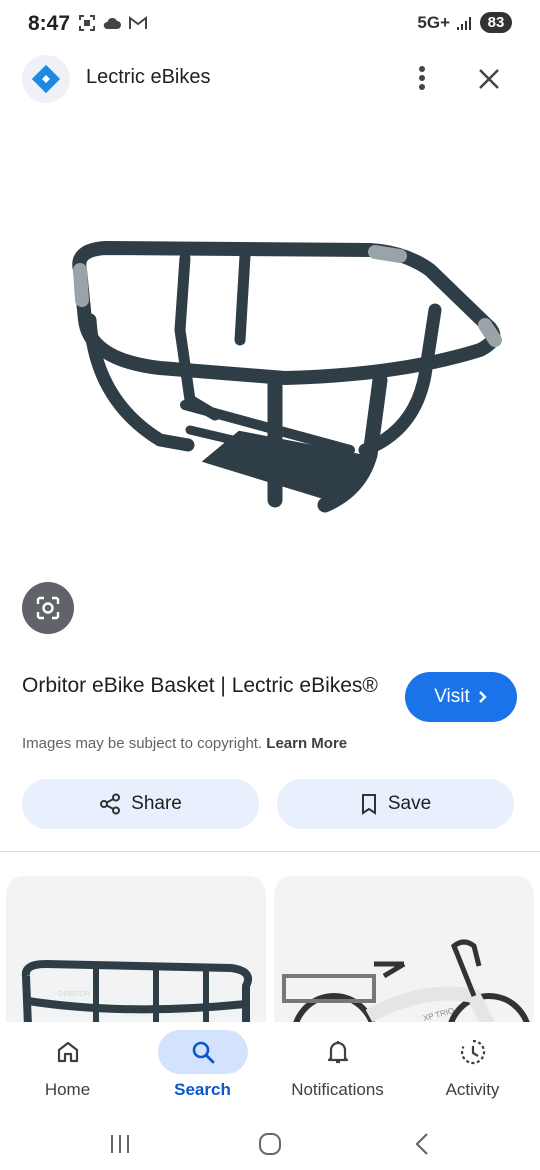 The height and width of the screenshot is (1170, 540). Describe the element at coordinates (270, 851) in the screenshot. I see `divider` at that location.